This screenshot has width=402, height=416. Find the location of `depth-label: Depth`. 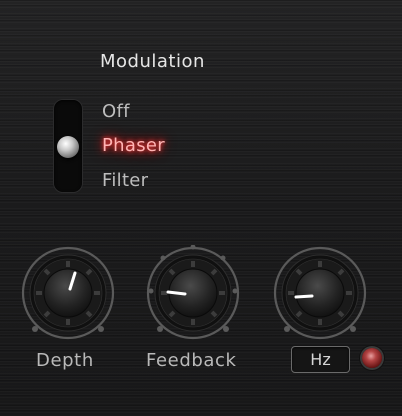

depth-label: Depth is located at coordinates (65, 360).